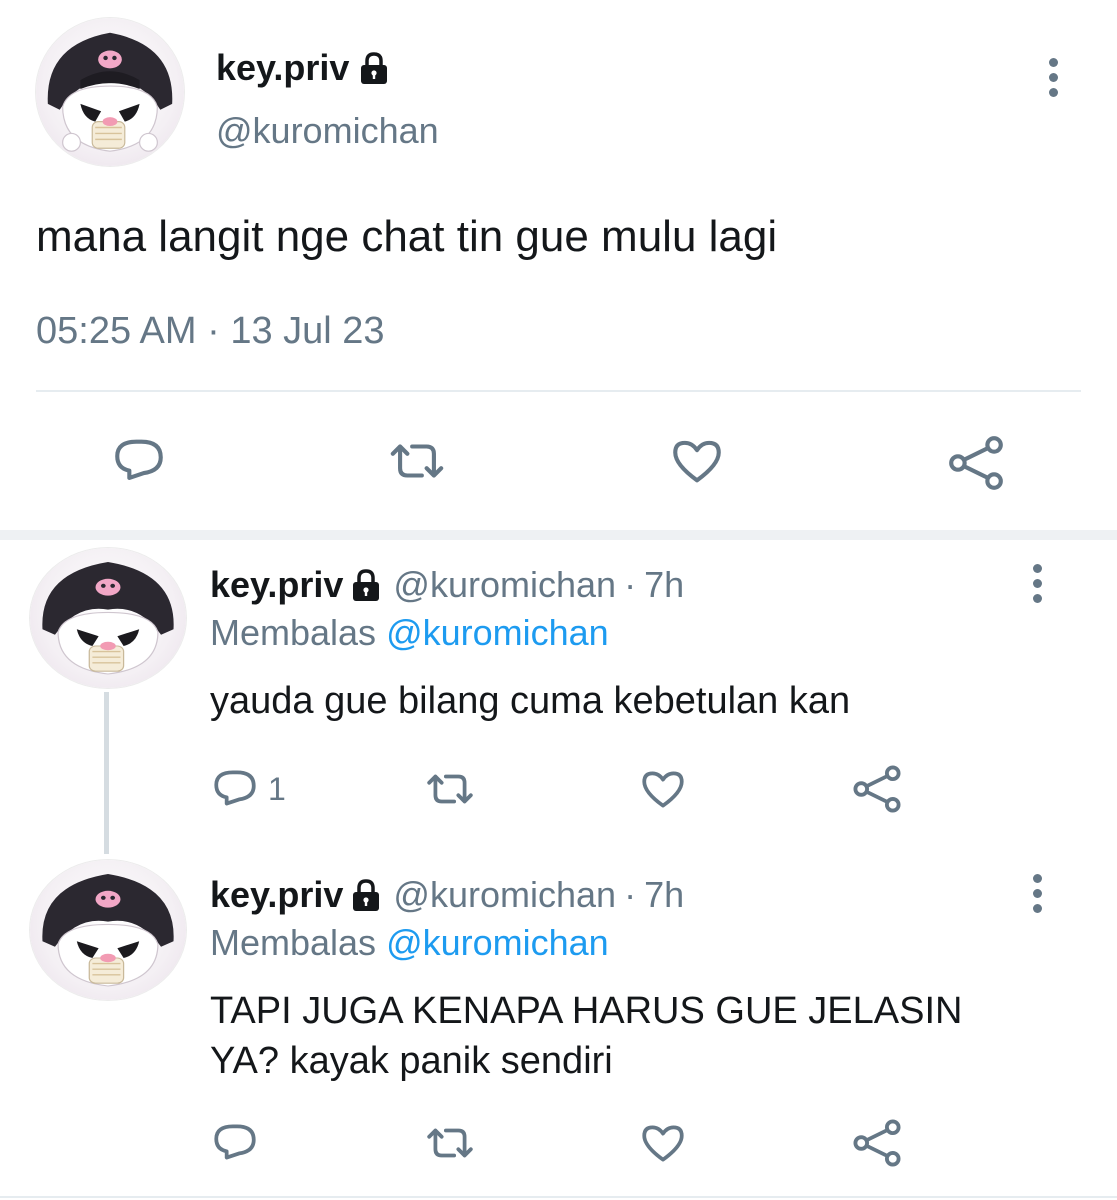  I want to click on main-display-name: key.priv, so click(282, 68).